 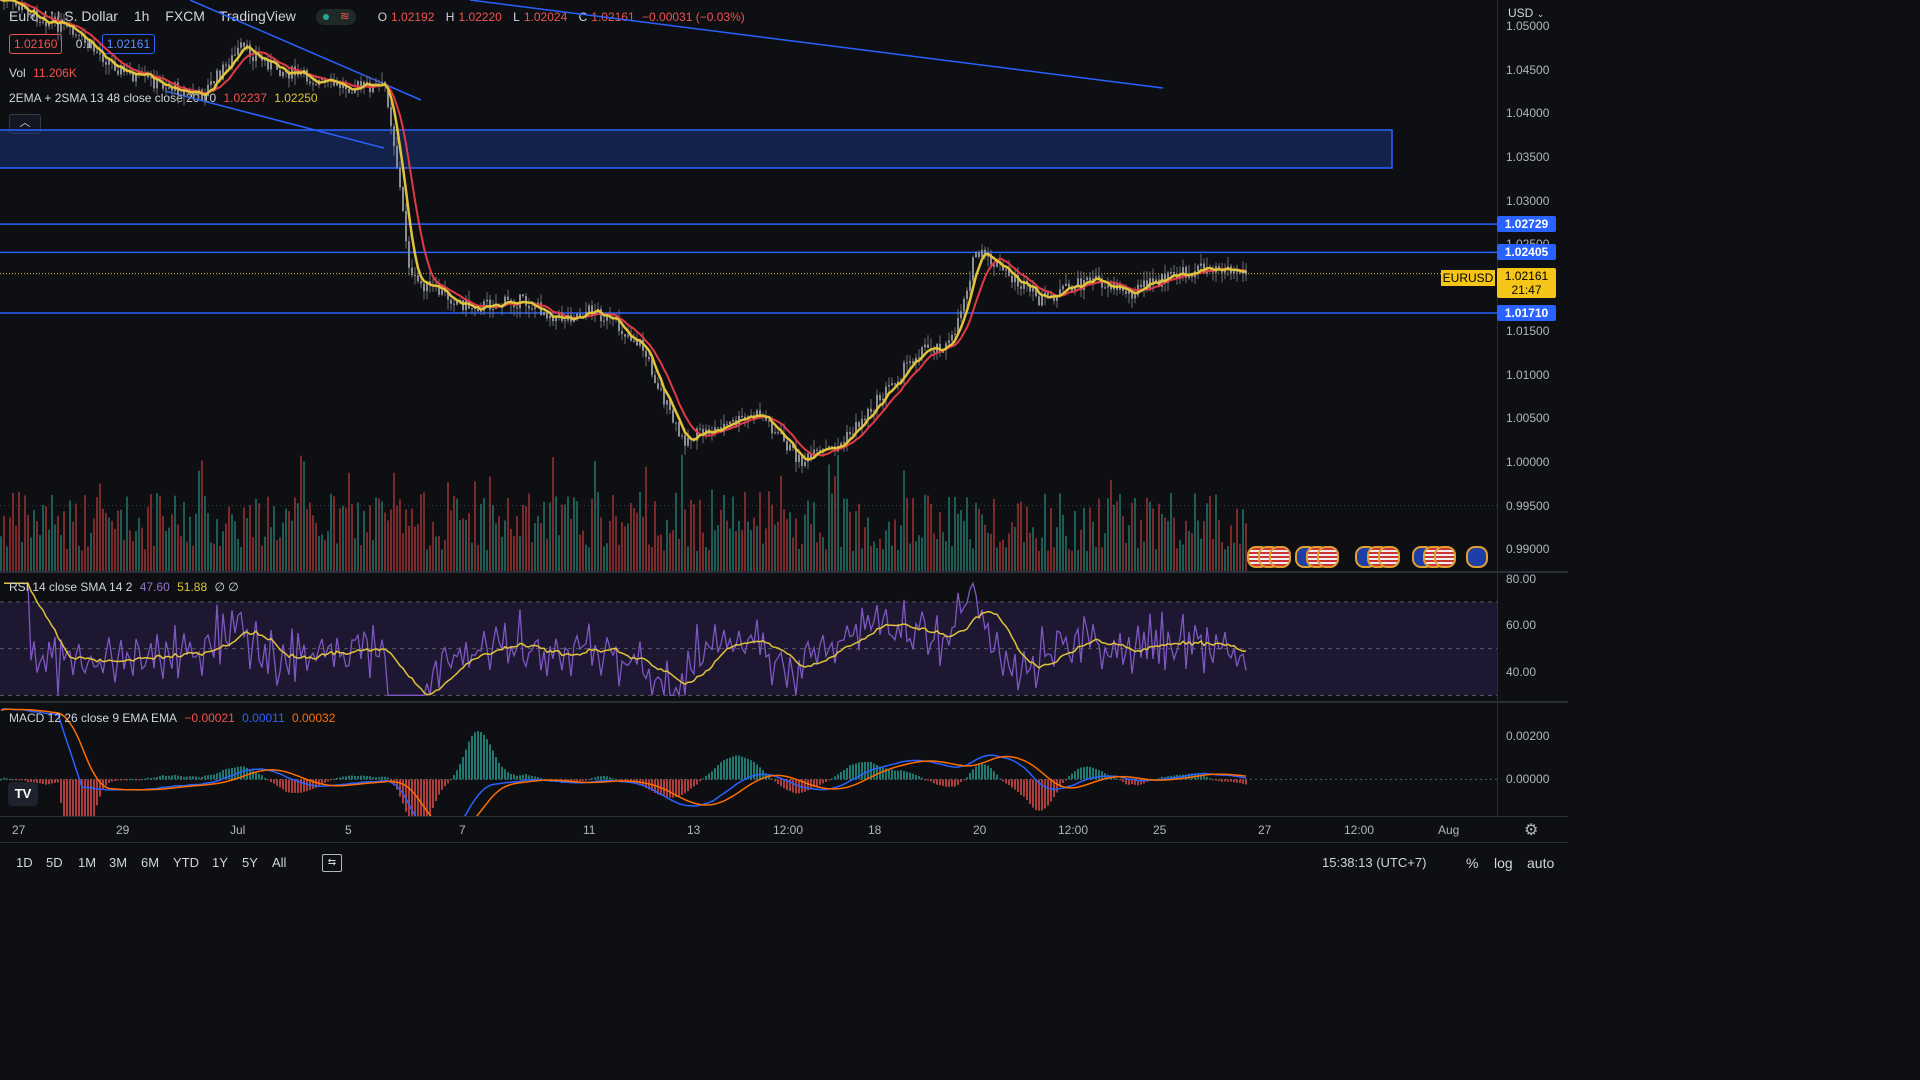 What do you see at coordinates (279, 862) in the screenshot?
I see `range-button-all: All` at bounding box center [279, 862].